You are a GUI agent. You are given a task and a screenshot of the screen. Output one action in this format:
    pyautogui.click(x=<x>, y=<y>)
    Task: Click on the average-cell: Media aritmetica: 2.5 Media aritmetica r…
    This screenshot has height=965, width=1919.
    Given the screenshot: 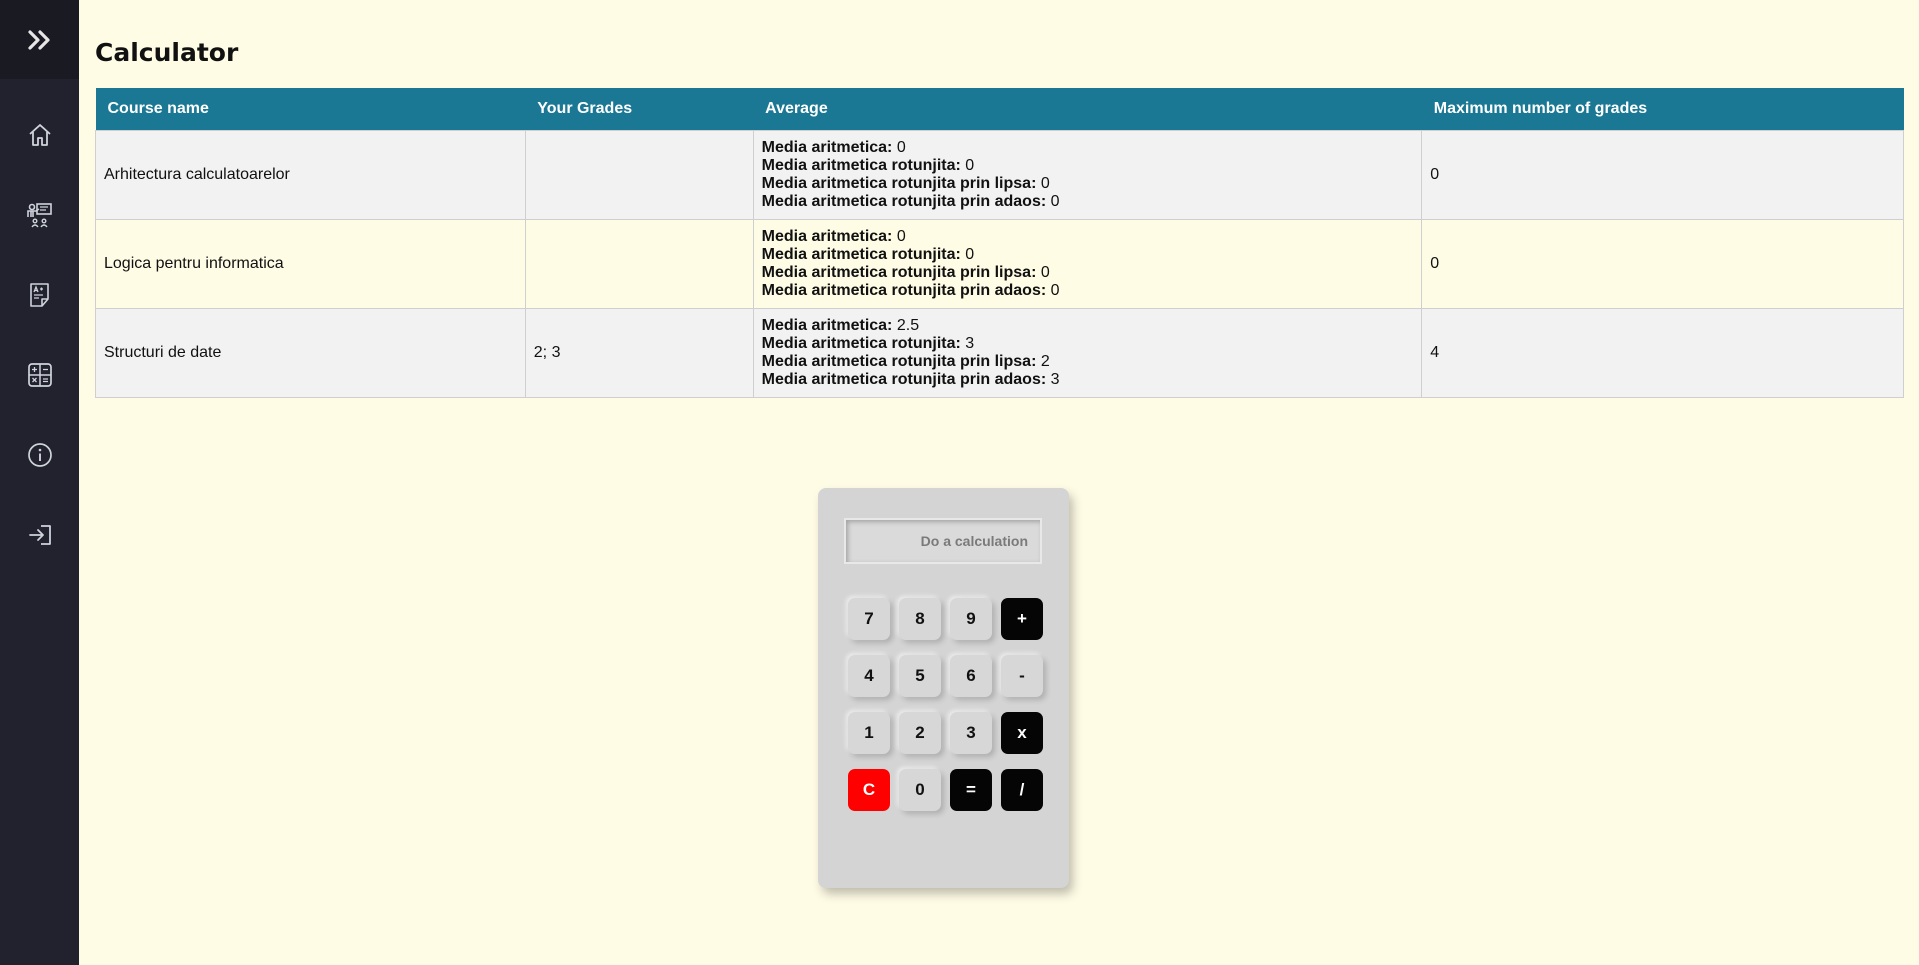 What is the action you would take?
    pyautogui.click(x=1087, y=352)
    